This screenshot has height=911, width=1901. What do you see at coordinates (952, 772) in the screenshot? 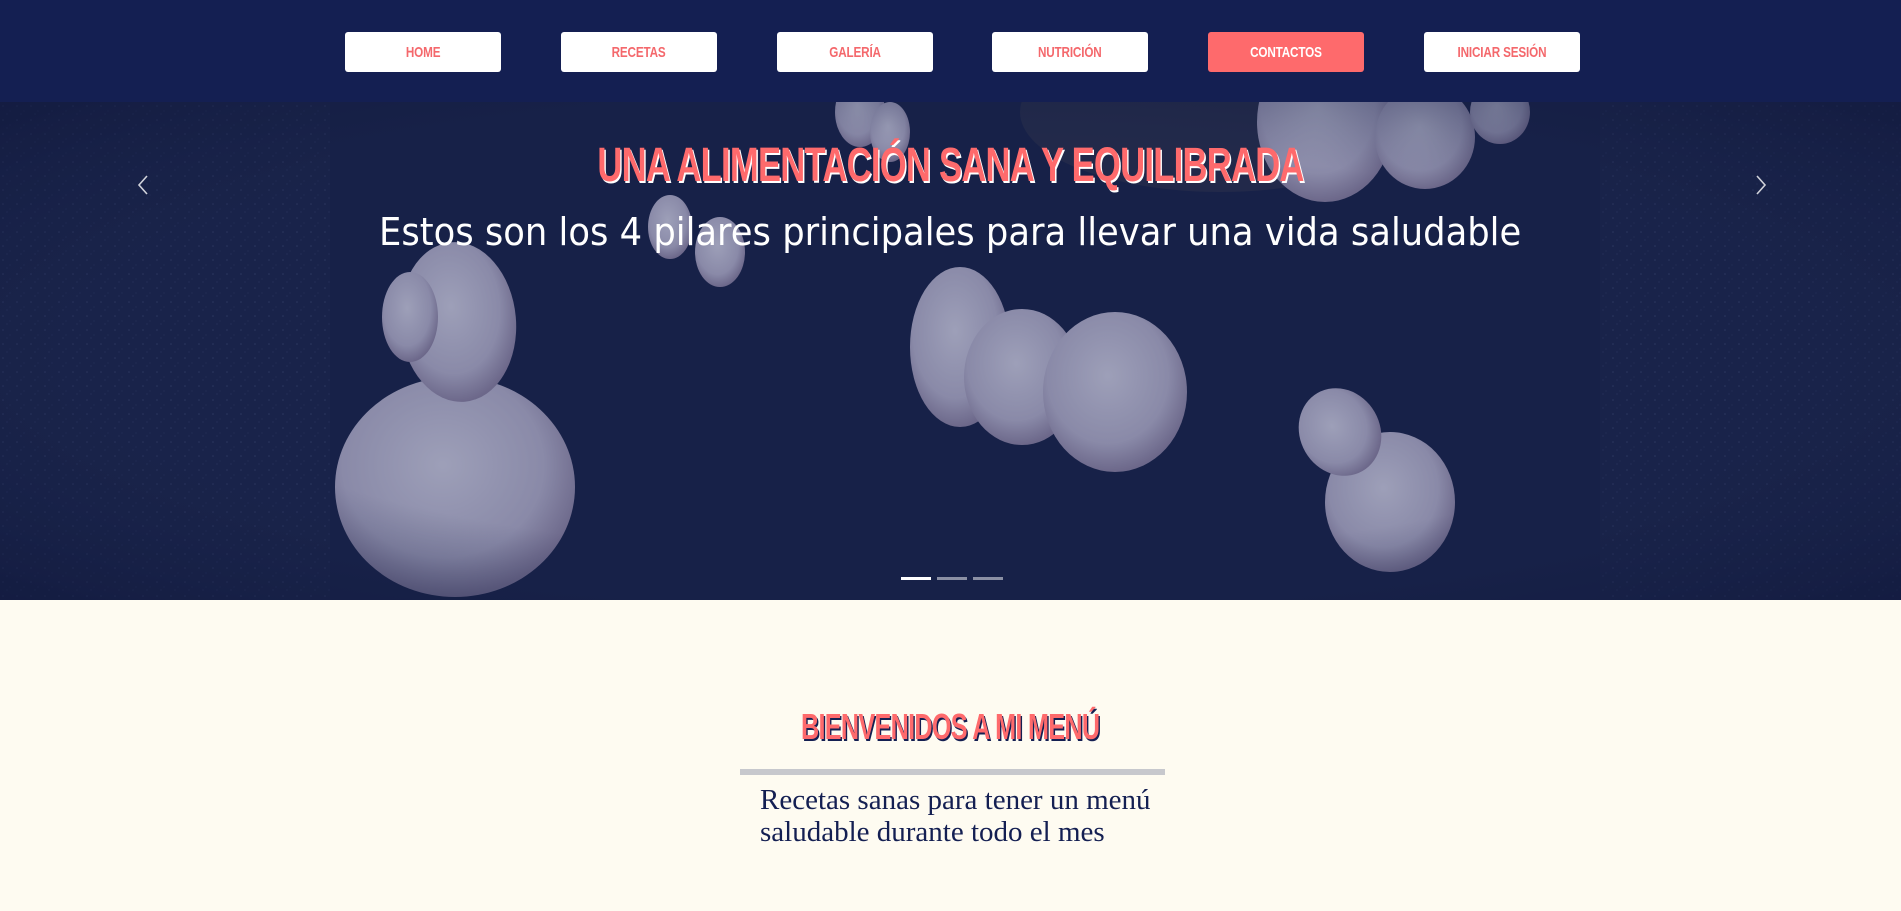
I see `welcome-divider` at bounding box center [952, 772].